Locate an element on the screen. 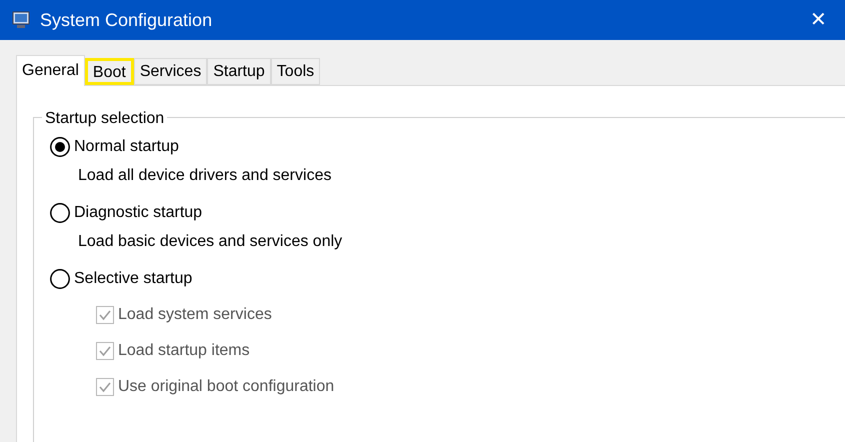 The image size is (845, 442). radio-label: Normal startup is located at coordinates (126, 147).